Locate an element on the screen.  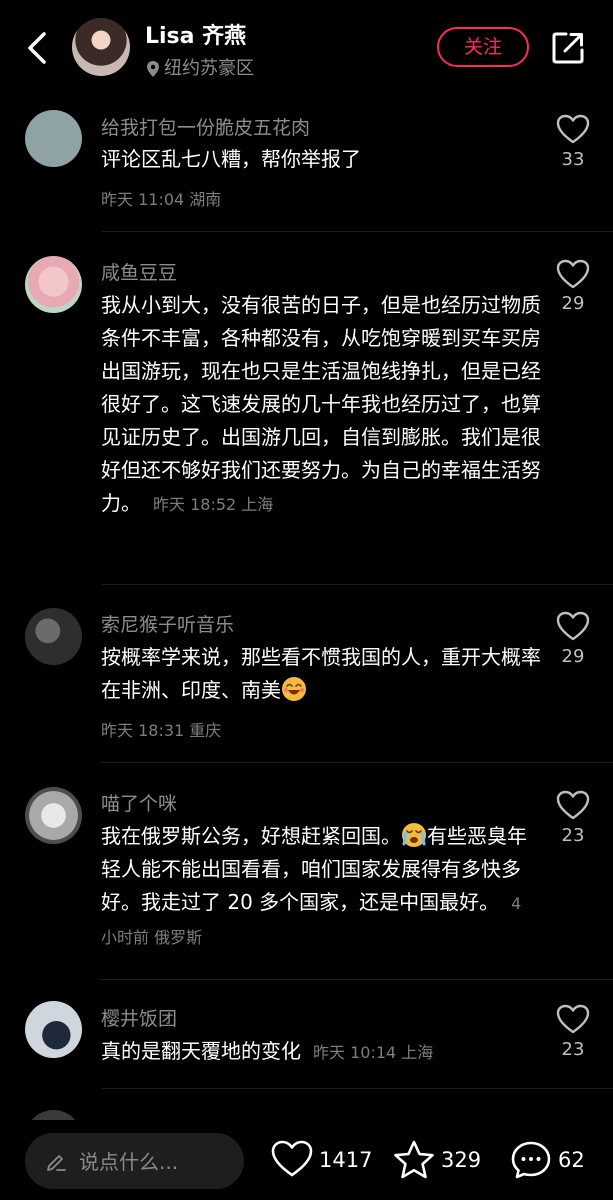
favorite-total: 329 is located at coordinates (461, 1160).